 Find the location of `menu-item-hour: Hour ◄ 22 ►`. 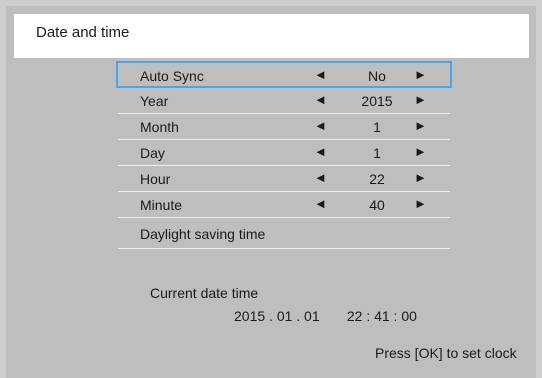

menu-item-hour: Hour ◄ 22 ► is located at coordinates (284, 179).